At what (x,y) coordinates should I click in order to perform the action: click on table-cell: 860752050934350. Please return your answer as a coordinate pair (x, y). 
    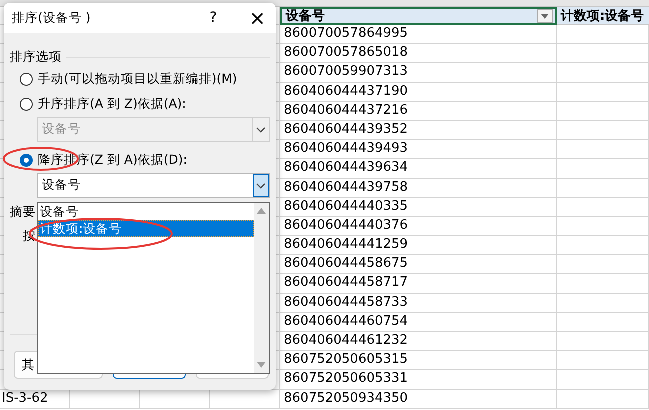
    Looking at the image, I should click on (418, 399).